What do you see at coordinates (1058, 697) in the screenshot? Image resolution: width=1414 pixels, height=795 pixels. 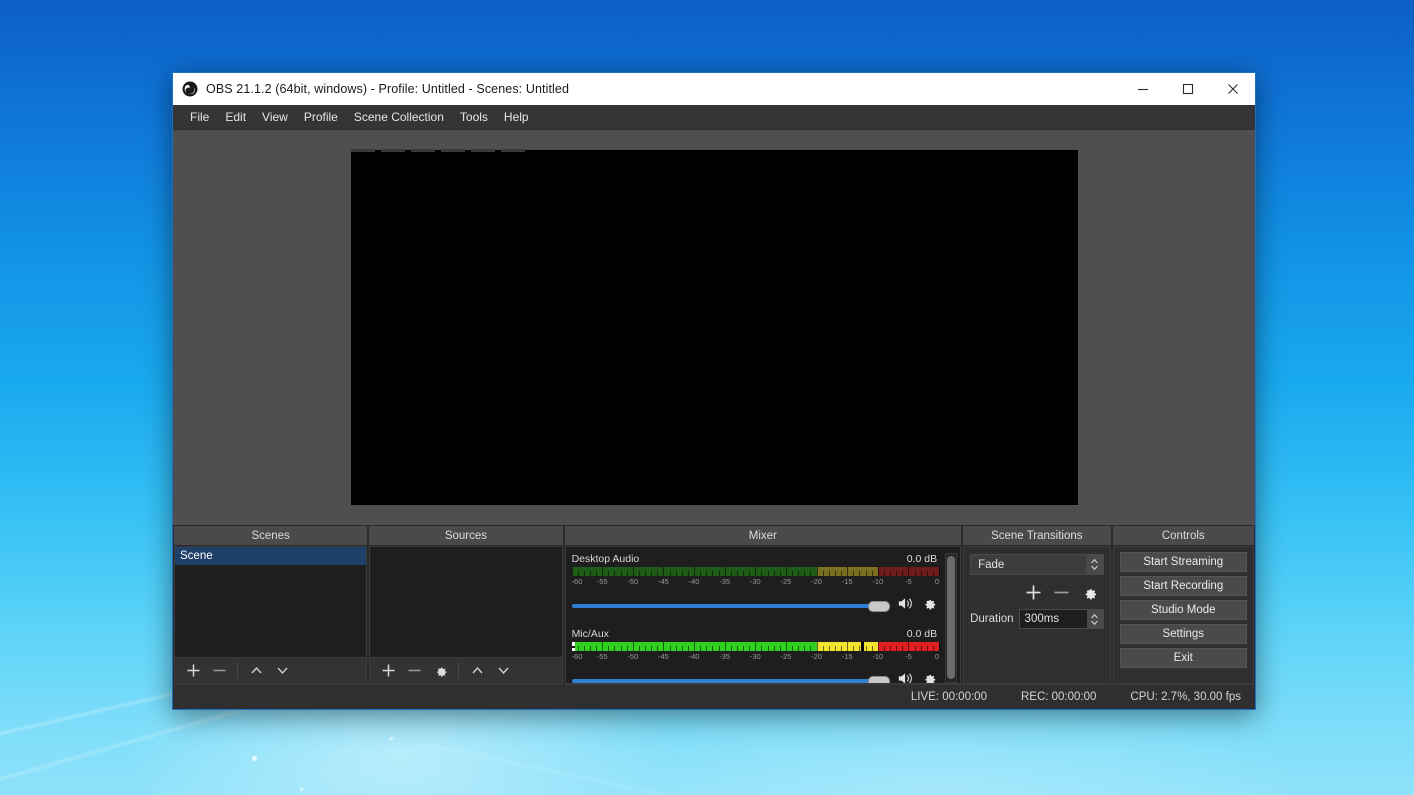 I see `status-rec: REC: 00:00:00` at bounding box center [1058, 697].